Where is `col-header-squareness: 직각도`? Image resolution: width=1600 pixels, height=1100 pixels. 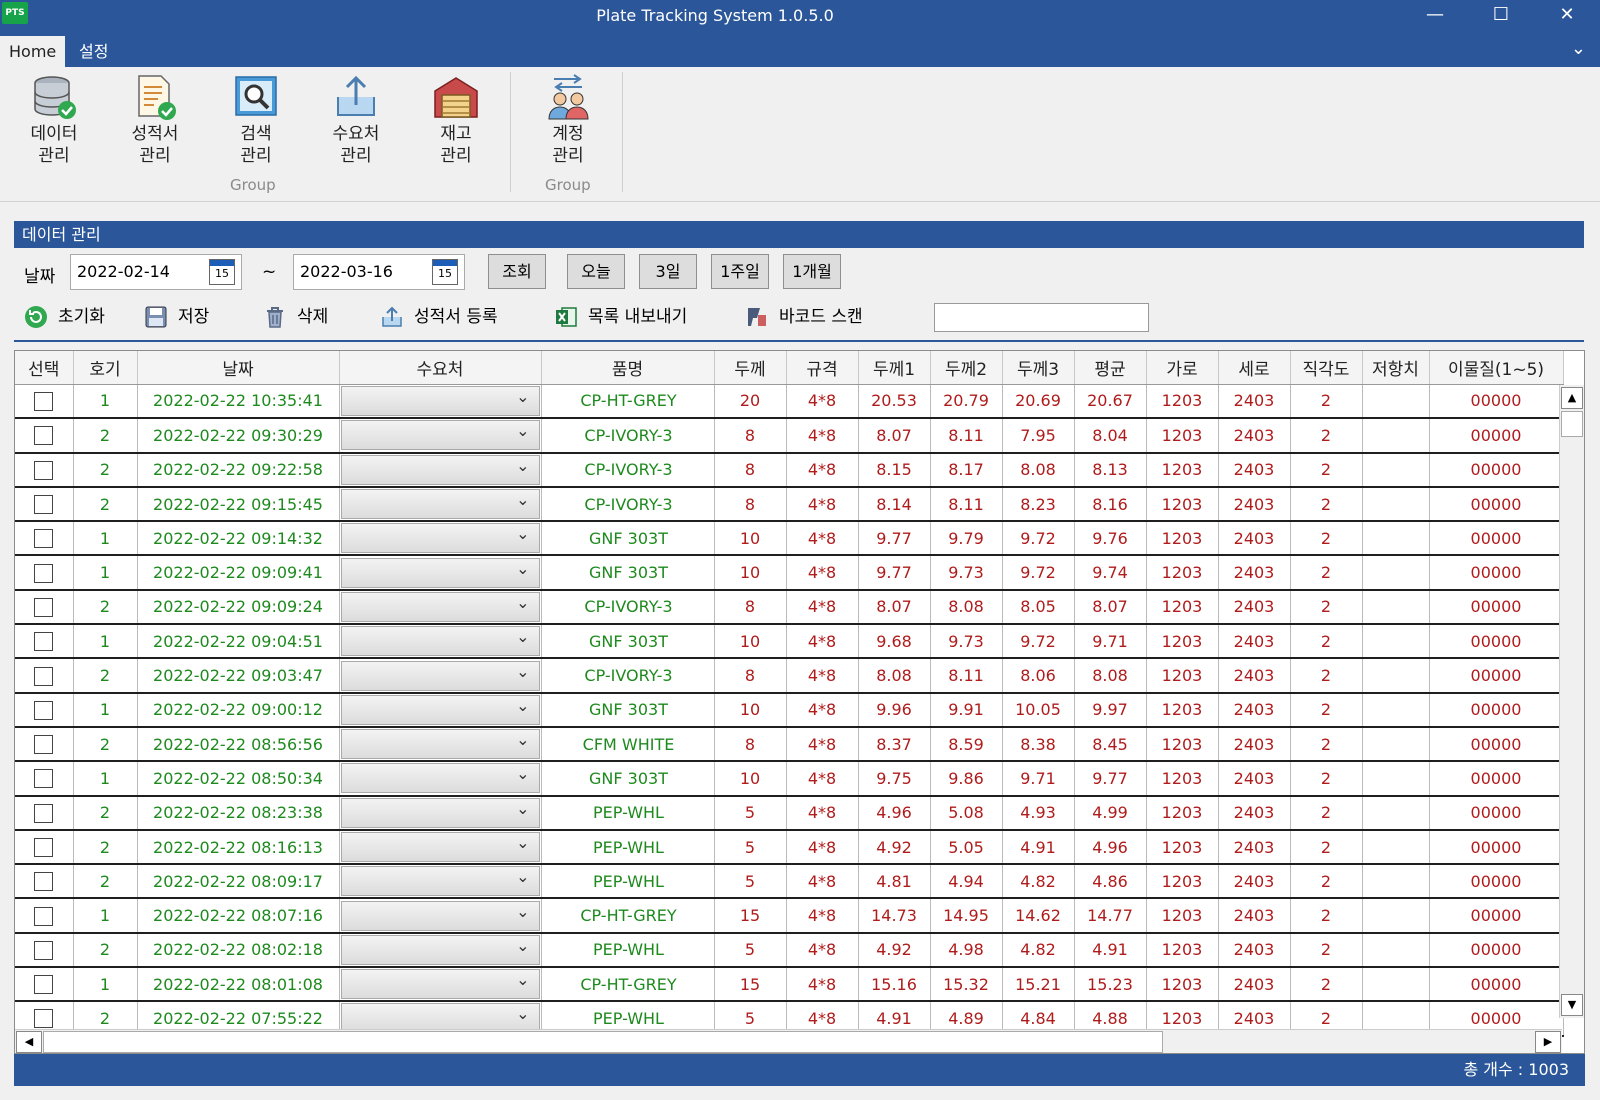
col-header-squareness: 직각도 is located at coordinates (1326, 368).